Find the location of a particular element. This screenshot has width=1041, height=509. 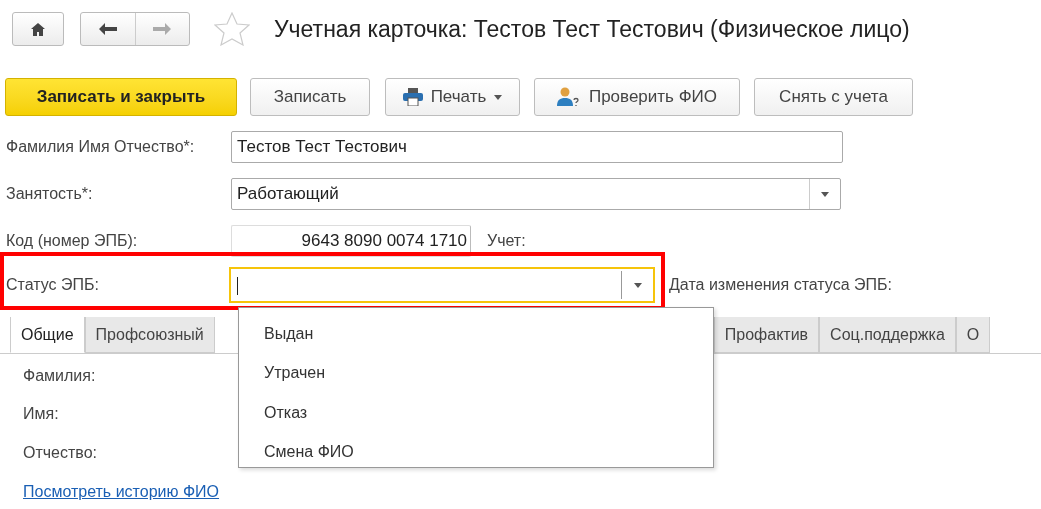

toolbar-button: Печать is located at coordinates (452, 97).